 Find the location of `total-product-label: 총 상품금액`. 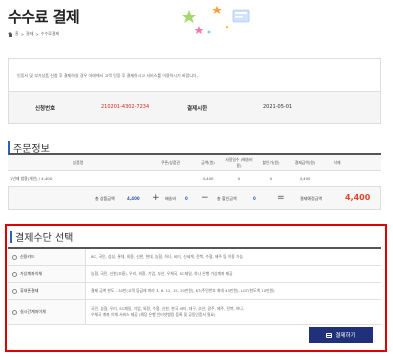

total-product-label: 총 상품금액 is located at coordinates (105, 198).